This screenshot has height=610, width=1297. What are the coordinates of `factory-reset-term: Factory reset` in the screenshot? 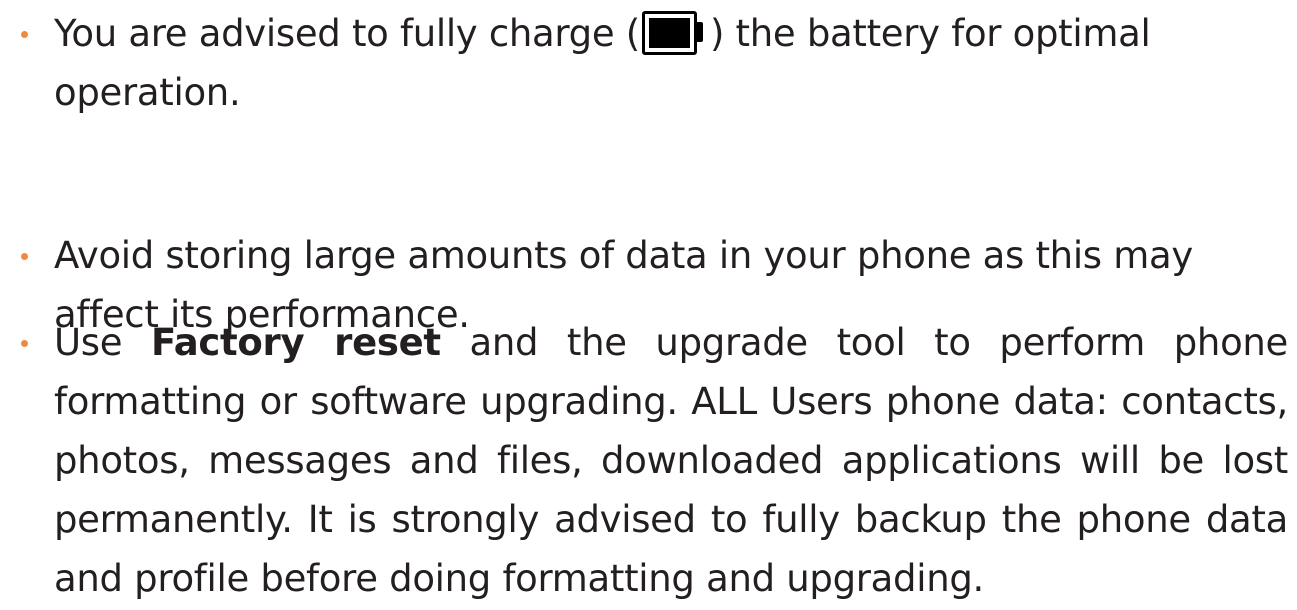 It's located at (295, 342).